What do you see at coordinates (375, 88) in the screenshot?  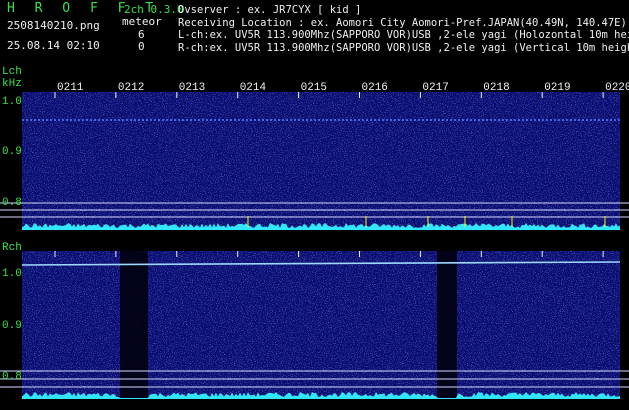 I see `time-label-0216: 0216` at bounding box center [375, 88].